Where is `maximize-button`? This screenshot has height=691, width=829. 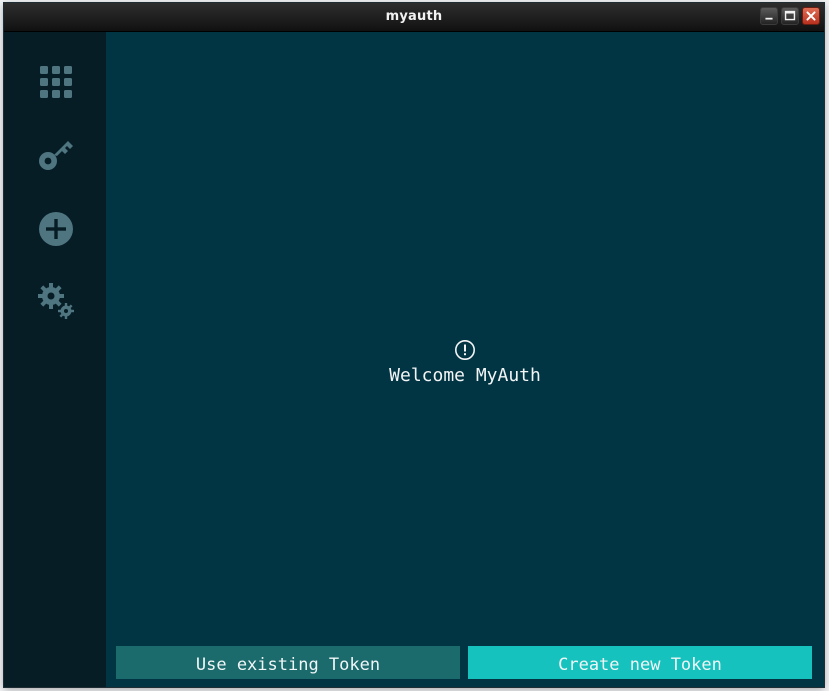
maximize-button is located at coordinates (790, 16).